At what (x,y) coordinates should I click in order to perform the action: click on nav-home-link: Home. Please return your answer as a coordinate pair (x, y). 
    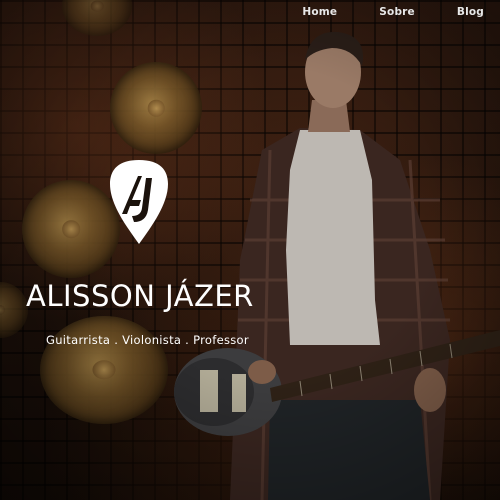
    Looking at the image, I should click on (319, 12).